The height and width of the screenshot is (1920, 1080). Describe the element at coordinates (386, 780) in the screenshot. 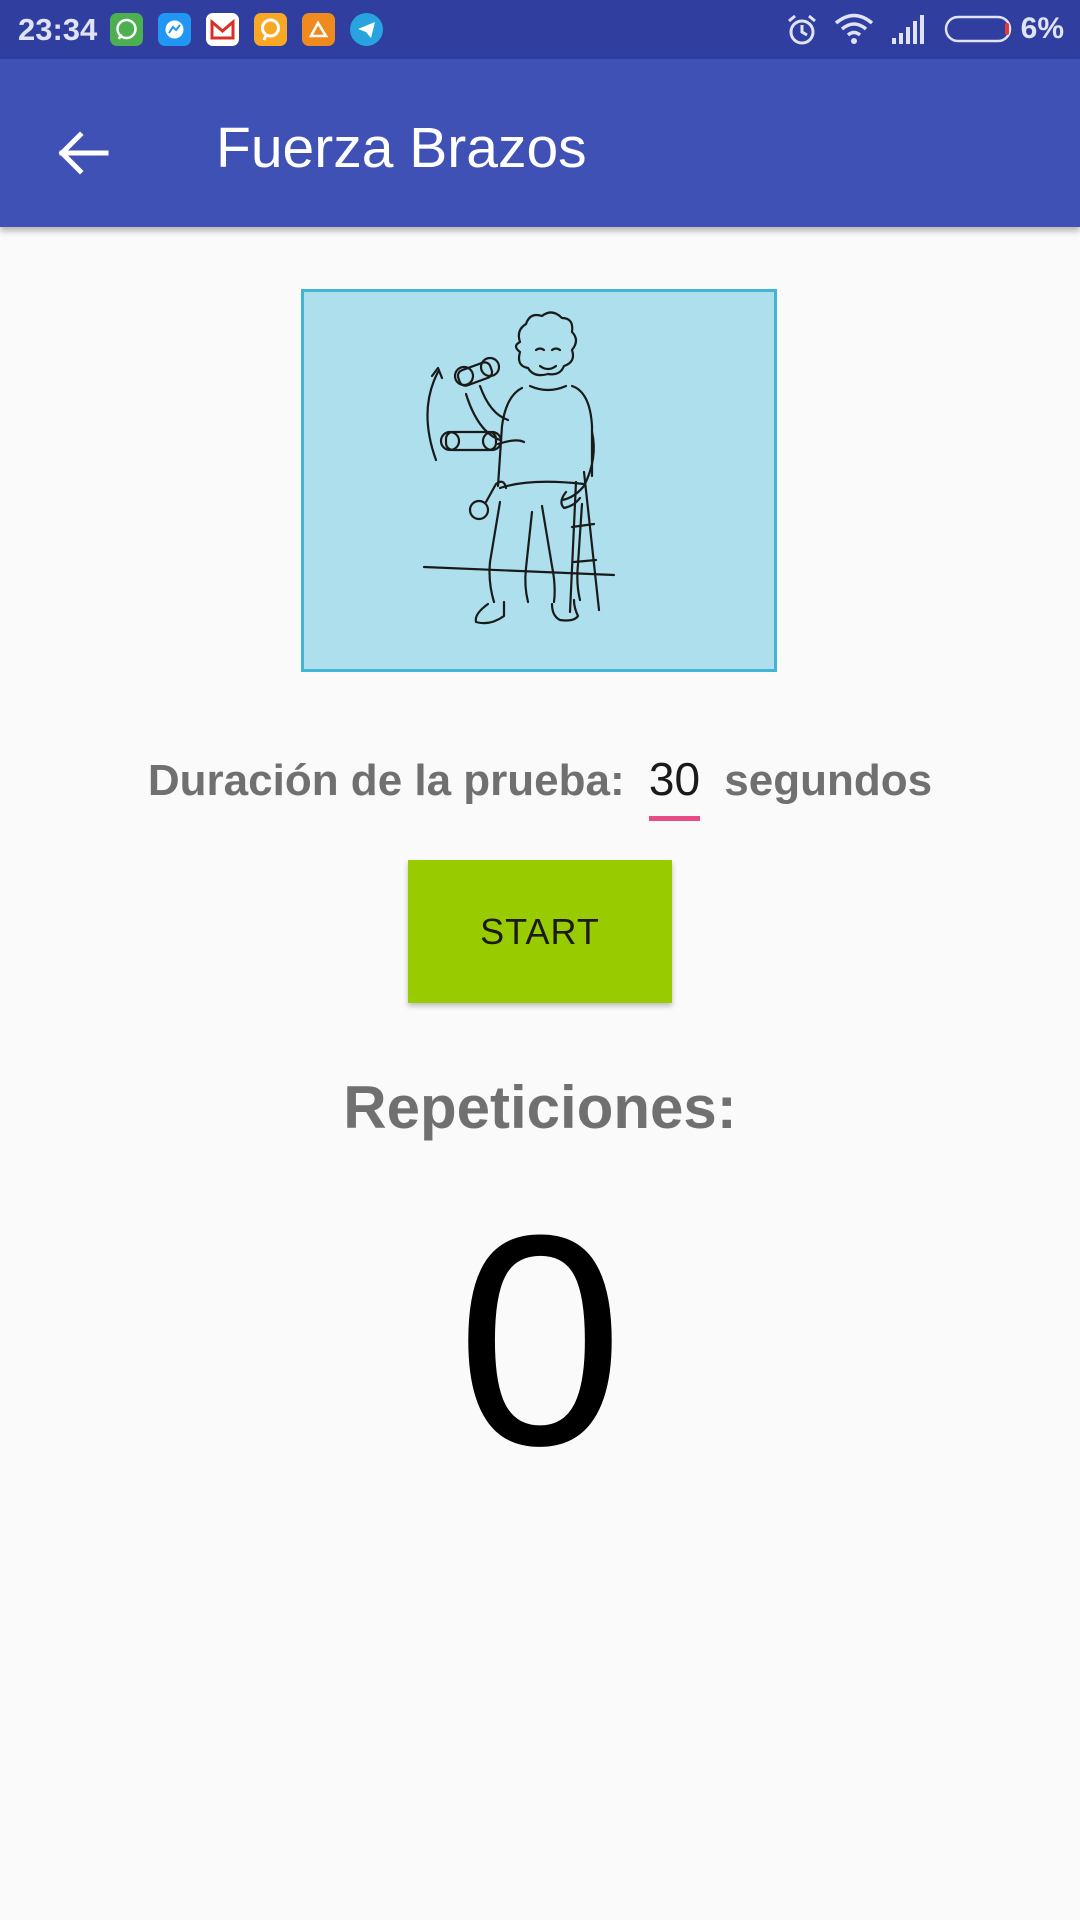

I see `duration-label: Duración de la prueba:` at that location.